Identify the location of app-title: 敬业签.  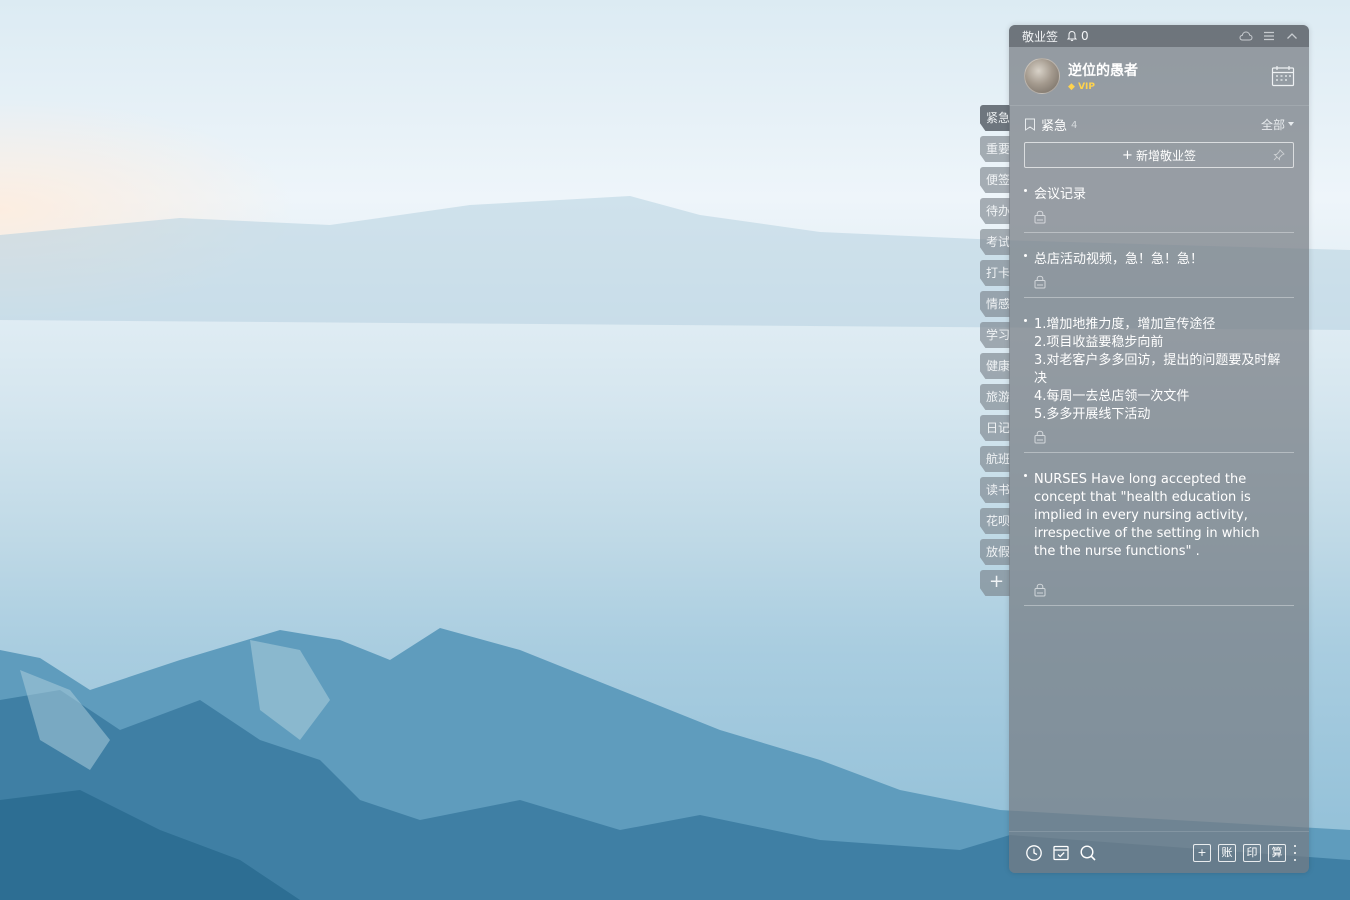
(1040, 36).